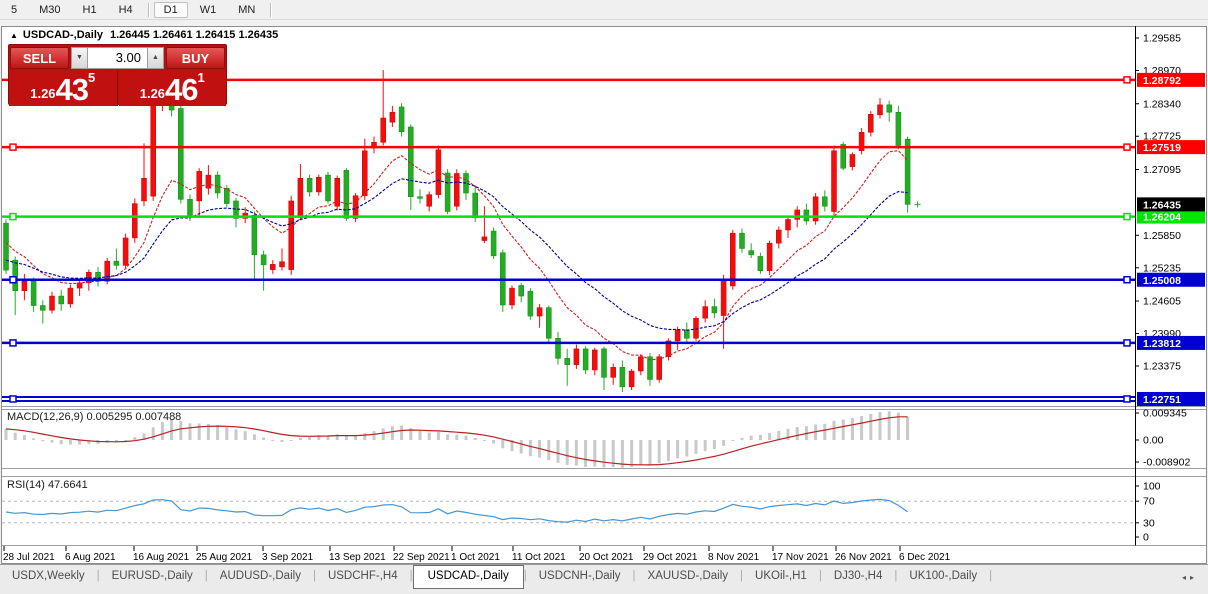  What do you see at coordinates (1162, 236) in the screenshot?
I see `svg-text: 1.25850` at bounding box center [1162, 236].